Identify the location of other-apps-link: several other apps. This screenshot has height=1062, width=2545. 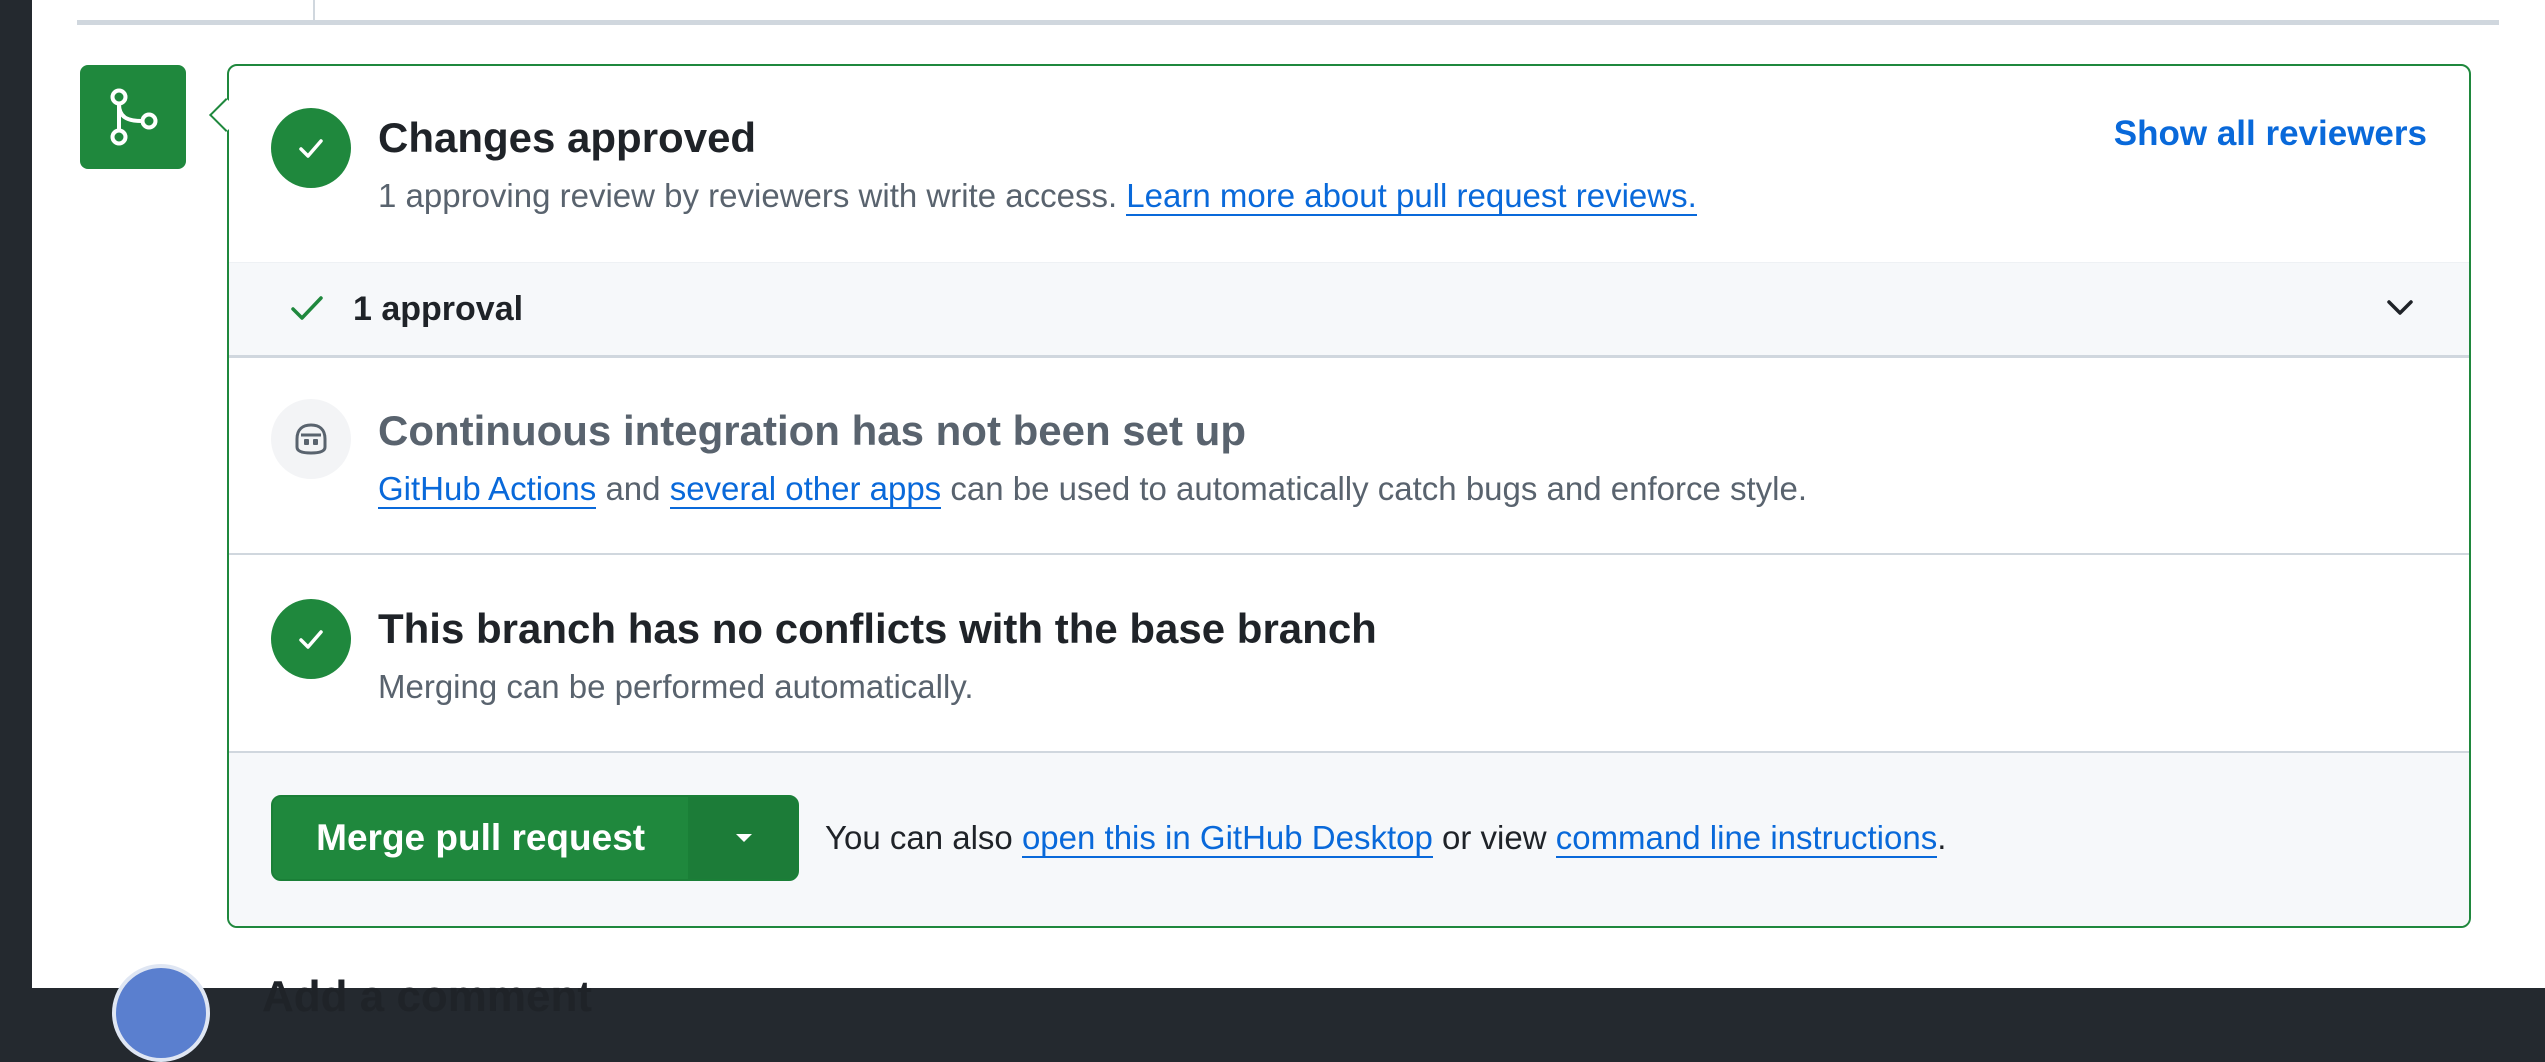
(805, 489).